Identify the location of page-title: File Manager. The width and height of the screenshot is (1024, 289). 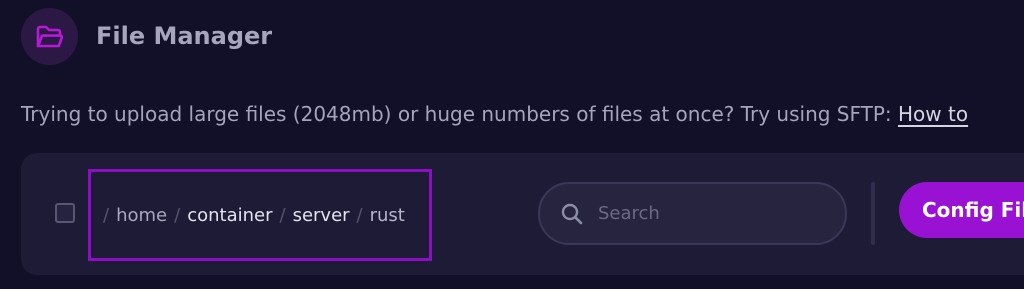
(184, 36).